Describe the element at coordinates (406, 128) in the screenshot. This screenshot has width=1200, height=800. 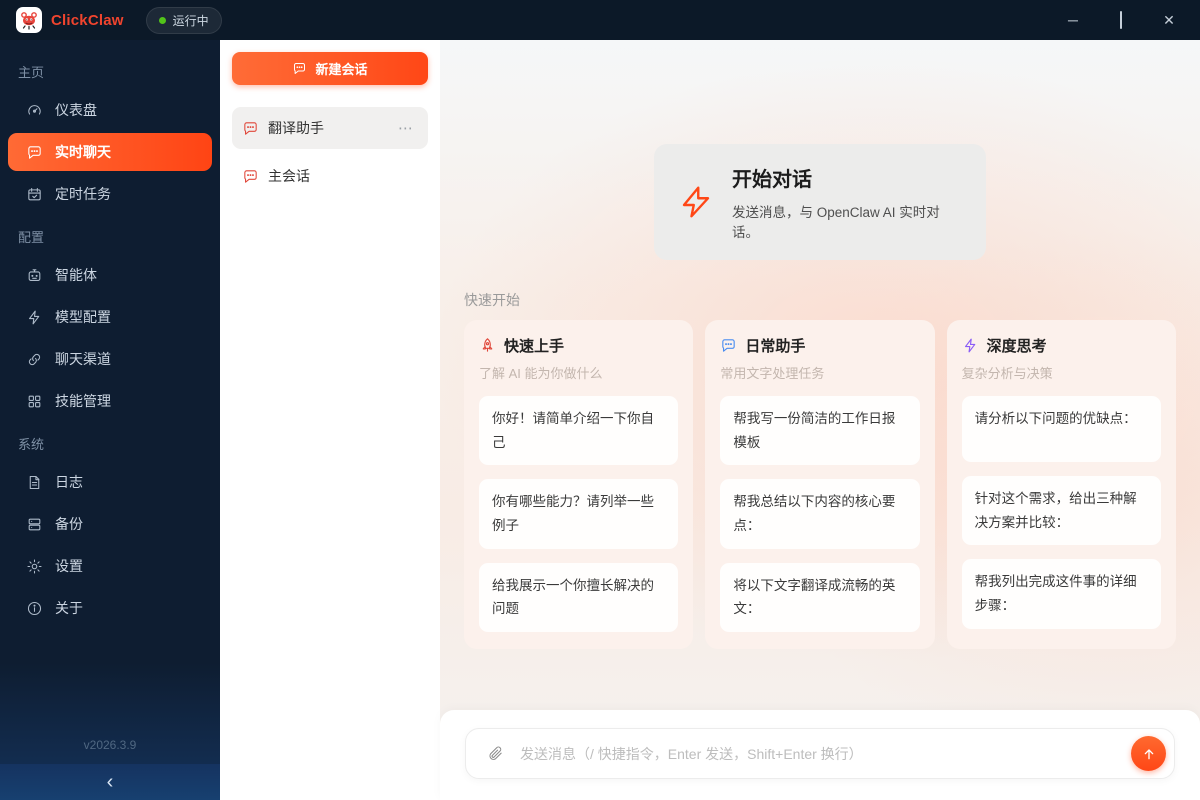
I see `session-more-button: ⋯` at that location.